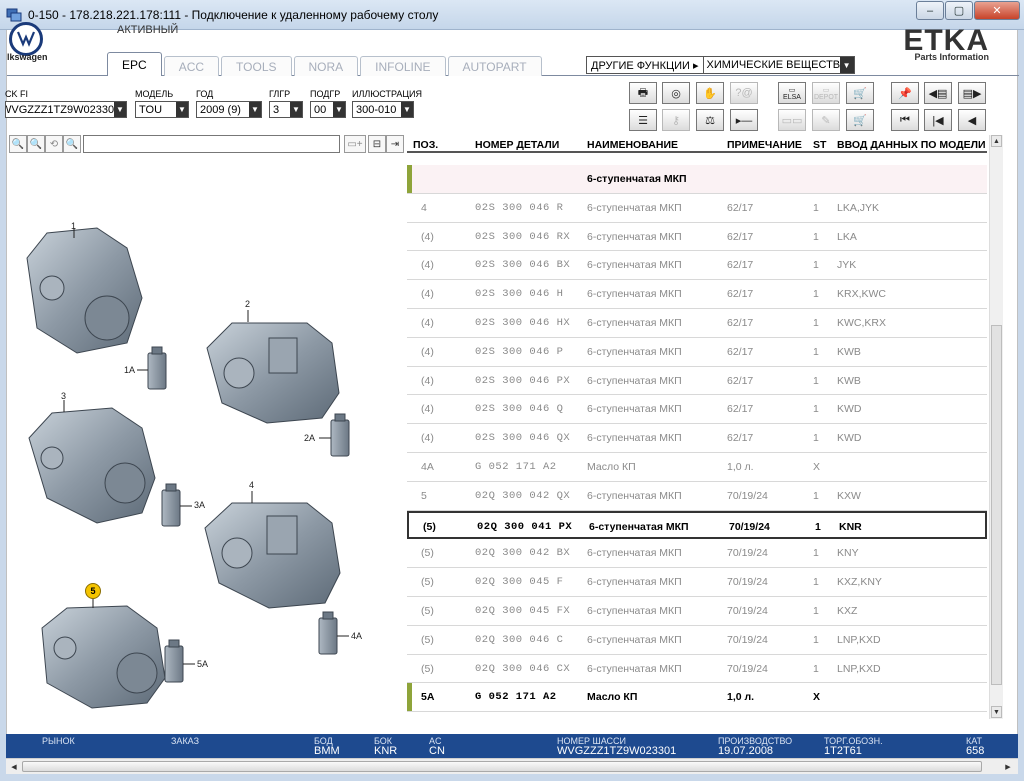 The image size is (1024, 781). I want to click on back-button: ◀, so click(972, 120).